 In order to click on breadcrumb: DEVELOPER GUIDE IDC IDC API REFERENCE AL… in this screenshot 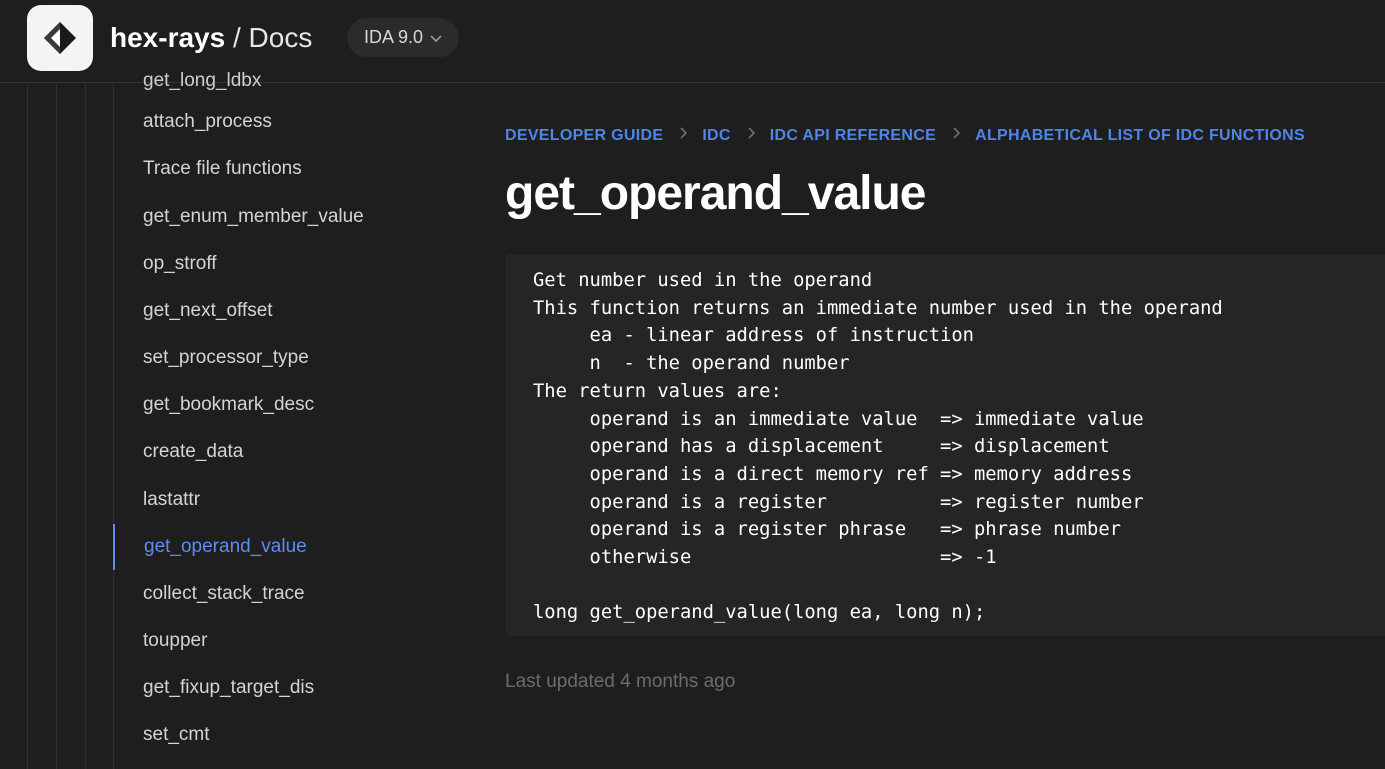, I will do `click(905, 135)`.